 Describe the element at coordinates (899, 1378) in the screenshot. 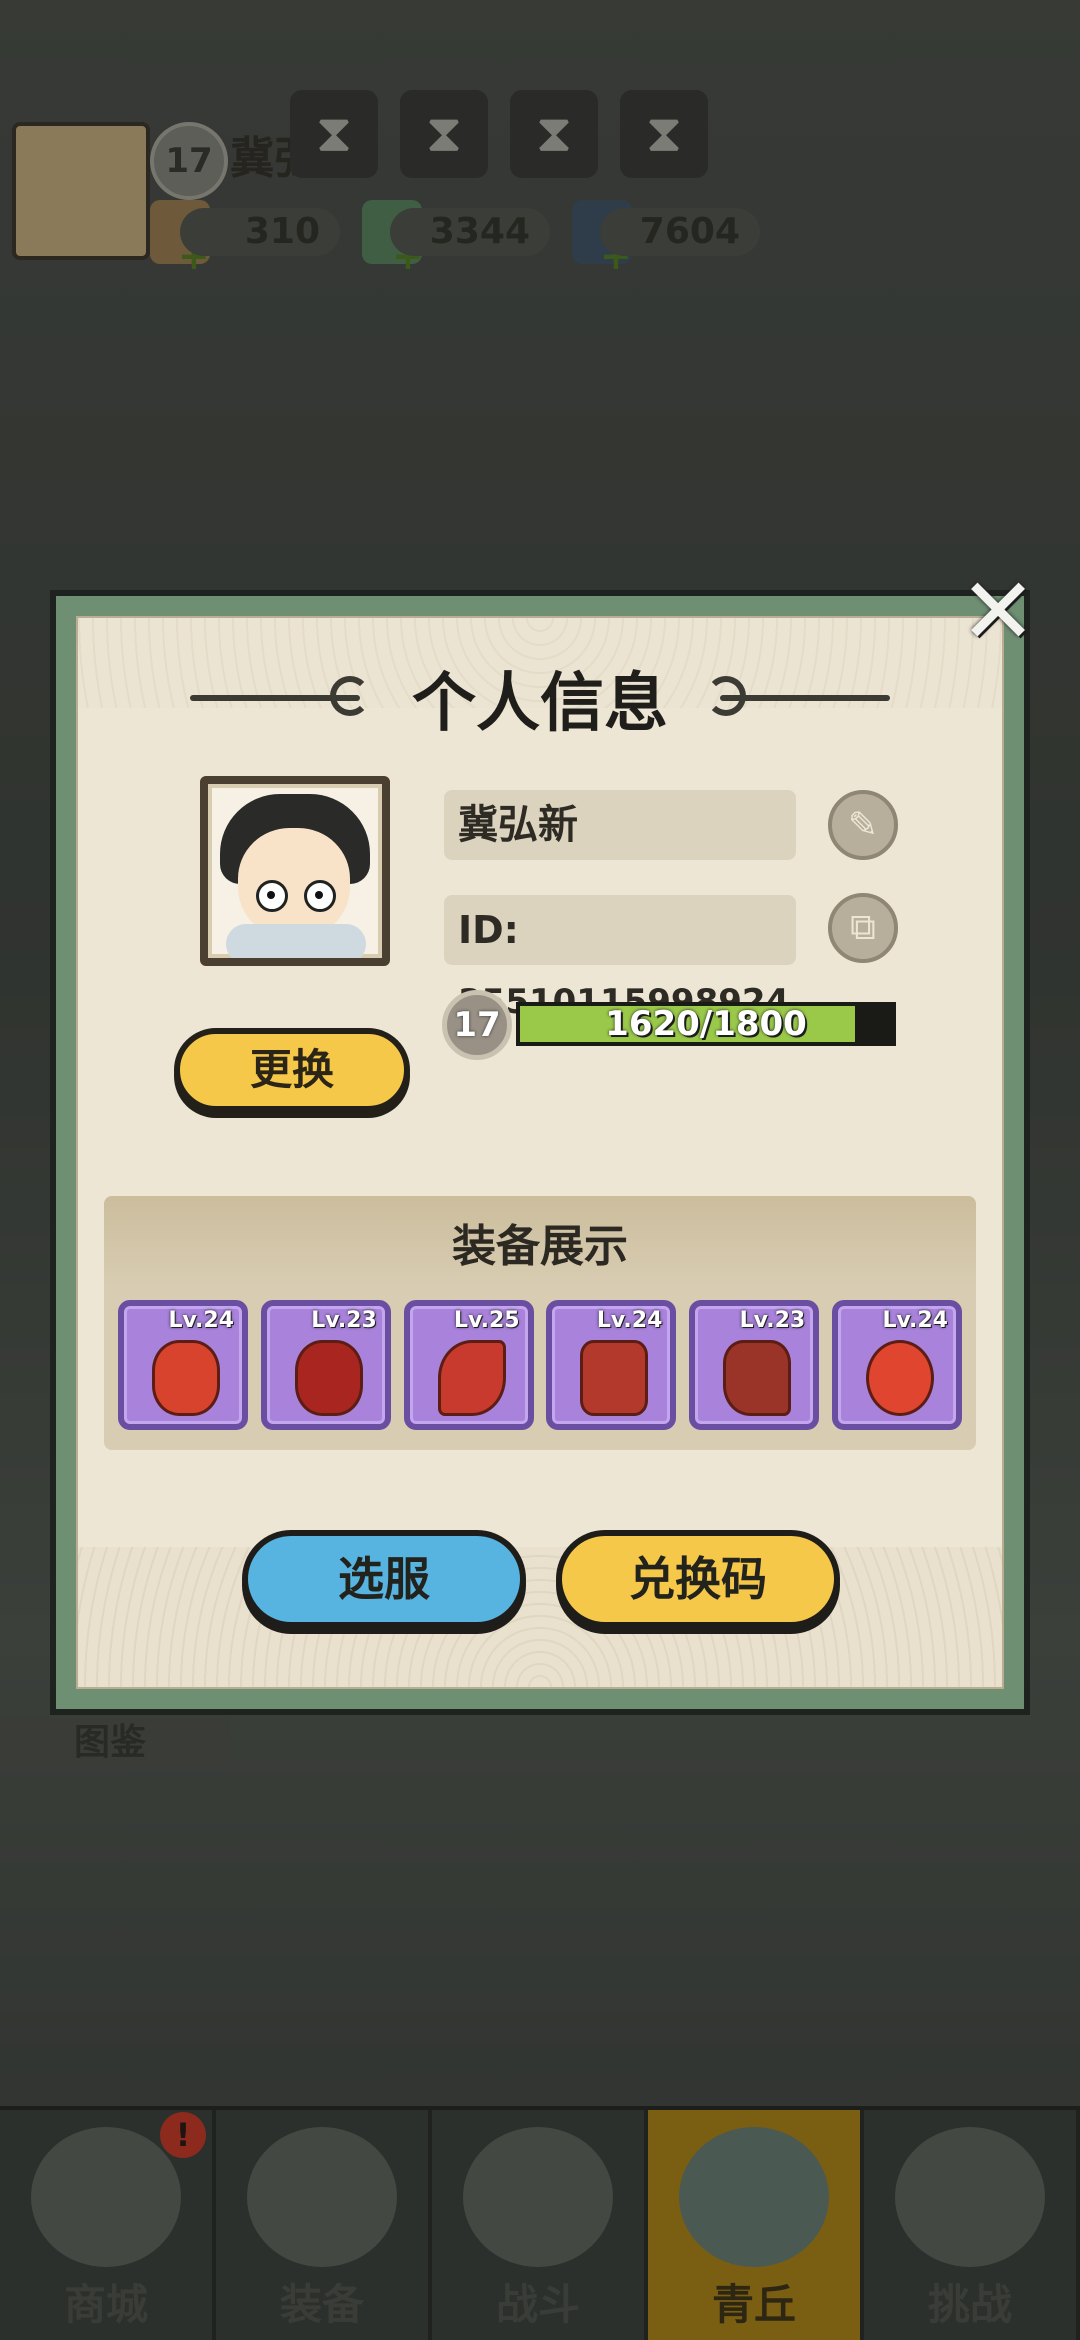

I see `lotus-orb-icon` at that location.